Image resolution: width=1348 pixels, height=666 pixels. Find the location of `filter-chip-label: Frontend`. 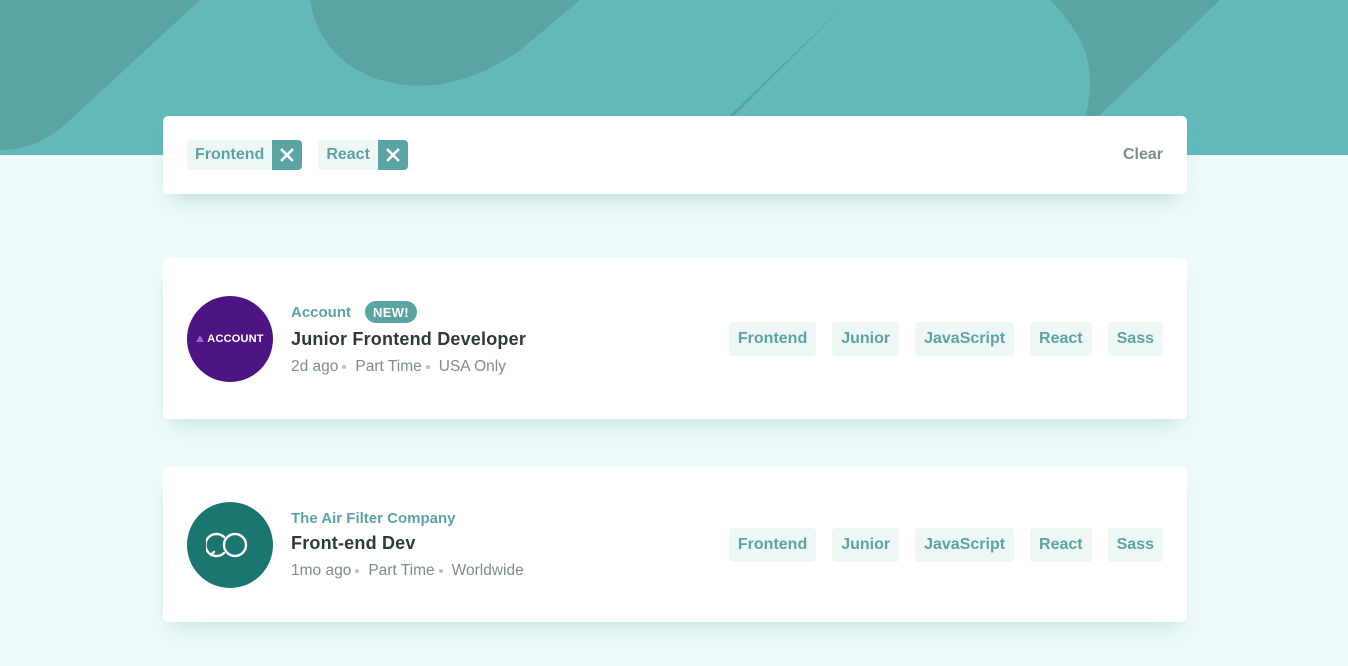

filter-chip-label: Frontend is located at coordinates (230, 154).